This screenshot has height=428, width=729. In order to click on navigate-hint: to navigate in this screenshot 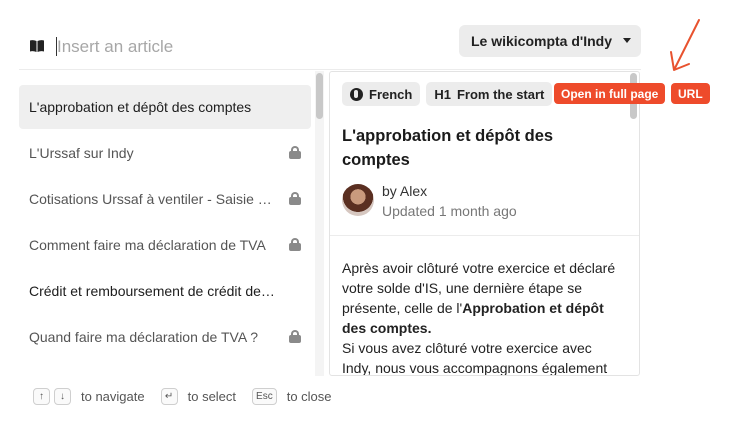, I will do `click(113, 396)`.